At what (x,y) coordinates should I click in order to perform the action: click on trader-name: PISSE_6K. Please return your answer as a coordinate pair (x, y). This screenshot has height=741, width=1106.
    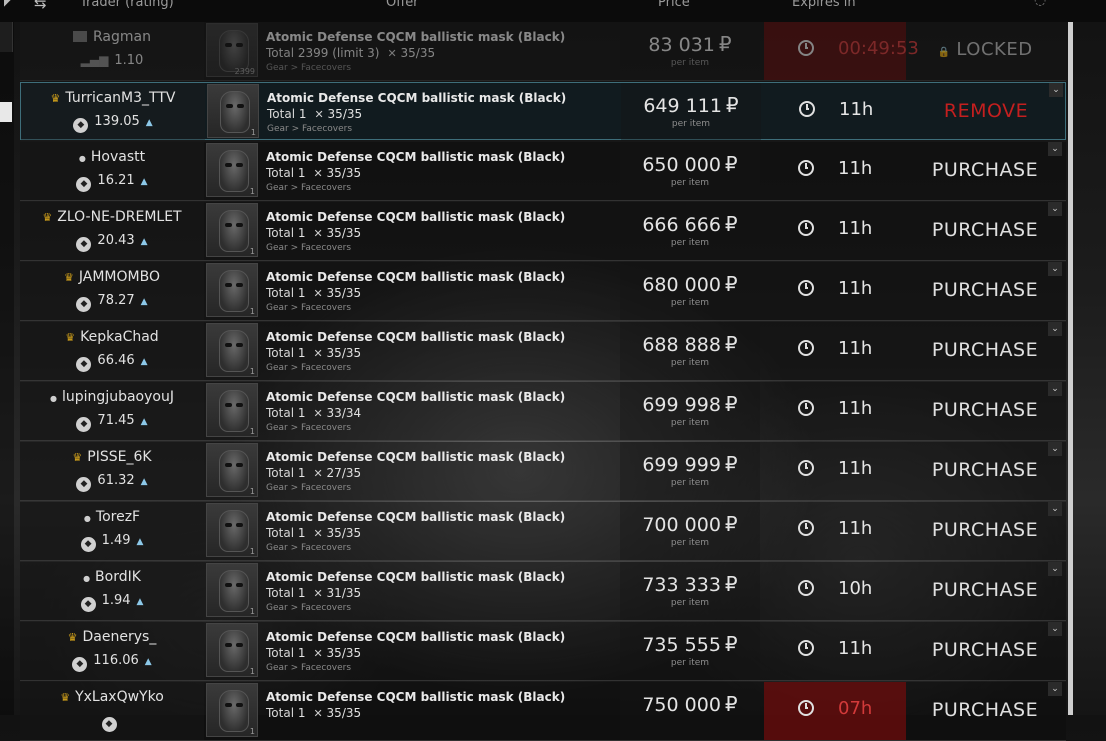
    Looking at the image, I should click on (119, 457).